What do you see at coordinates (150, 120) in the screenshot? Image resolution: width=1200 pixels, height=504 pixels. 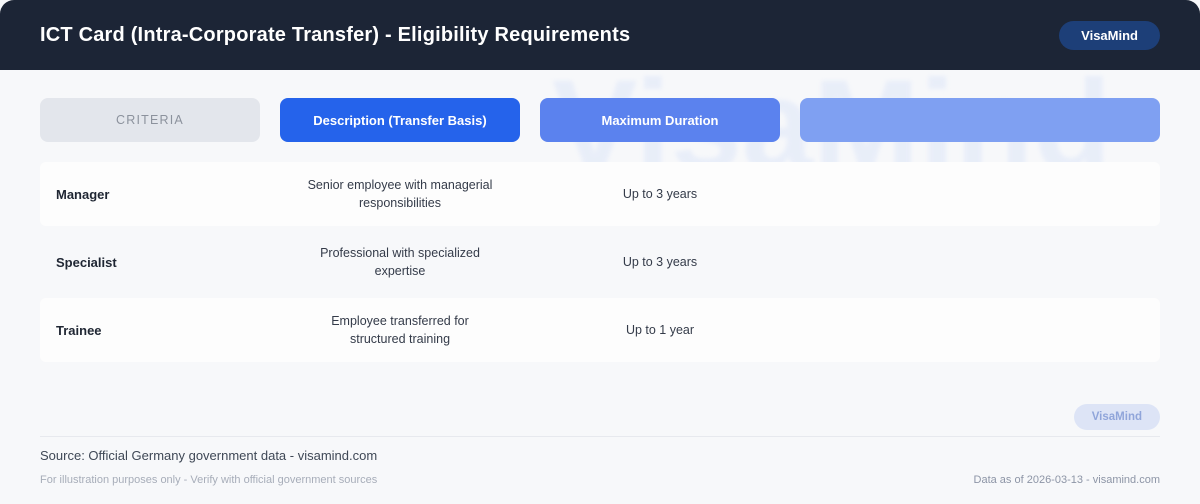 I see `column-header-criteria: CRITERIA` at bounding box center [150, 120].